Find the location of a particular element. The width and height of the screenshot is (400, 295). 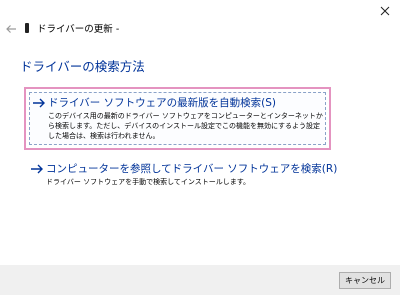

page-title: ドライバーの検索方法 is located at coordinates (82, 66).